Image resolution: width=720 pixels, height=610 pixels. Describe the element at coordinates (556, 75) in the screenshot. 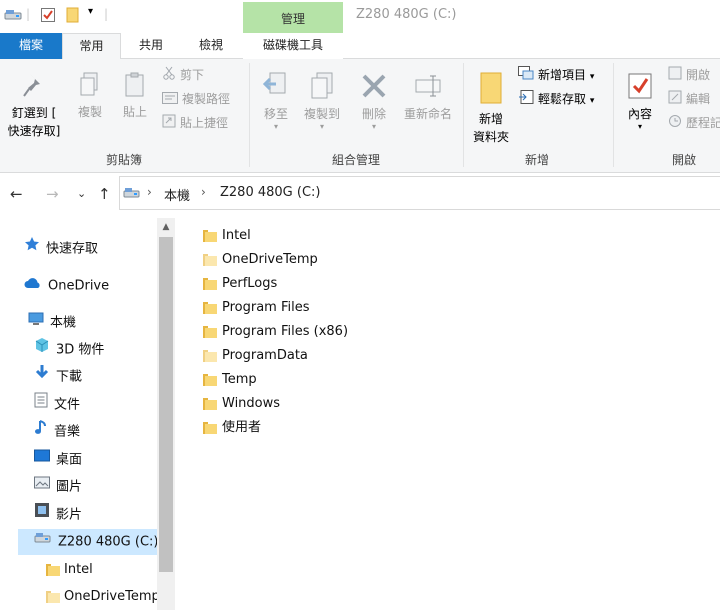

I see `new-item-button: 新增項目 ▾` at that location.